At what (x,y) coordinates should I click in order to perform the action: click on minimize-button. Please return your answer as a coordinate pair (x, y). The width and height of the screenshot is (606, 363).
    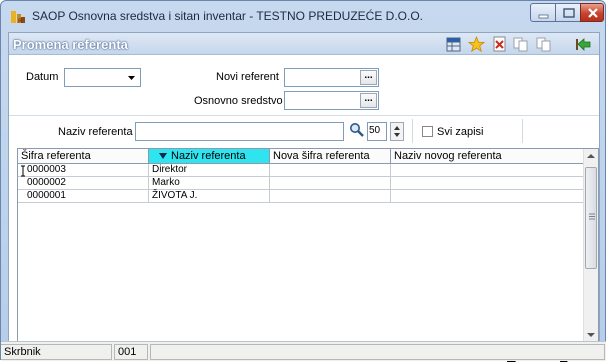
    Looking at the image, I should click on (543, 12).